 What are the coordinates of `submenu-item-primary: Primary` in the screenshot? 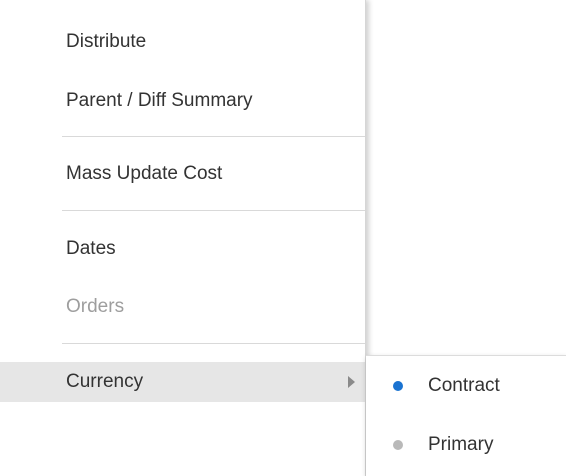 It's located at (466, 445).